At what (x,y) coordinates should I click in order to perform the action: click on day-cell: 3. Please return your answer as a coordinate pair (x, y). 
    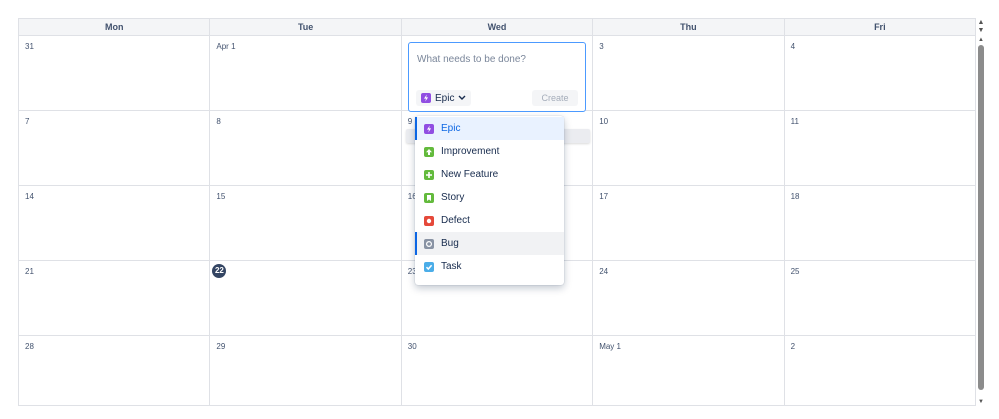
    Looking at the image, I should click on (689, 73).